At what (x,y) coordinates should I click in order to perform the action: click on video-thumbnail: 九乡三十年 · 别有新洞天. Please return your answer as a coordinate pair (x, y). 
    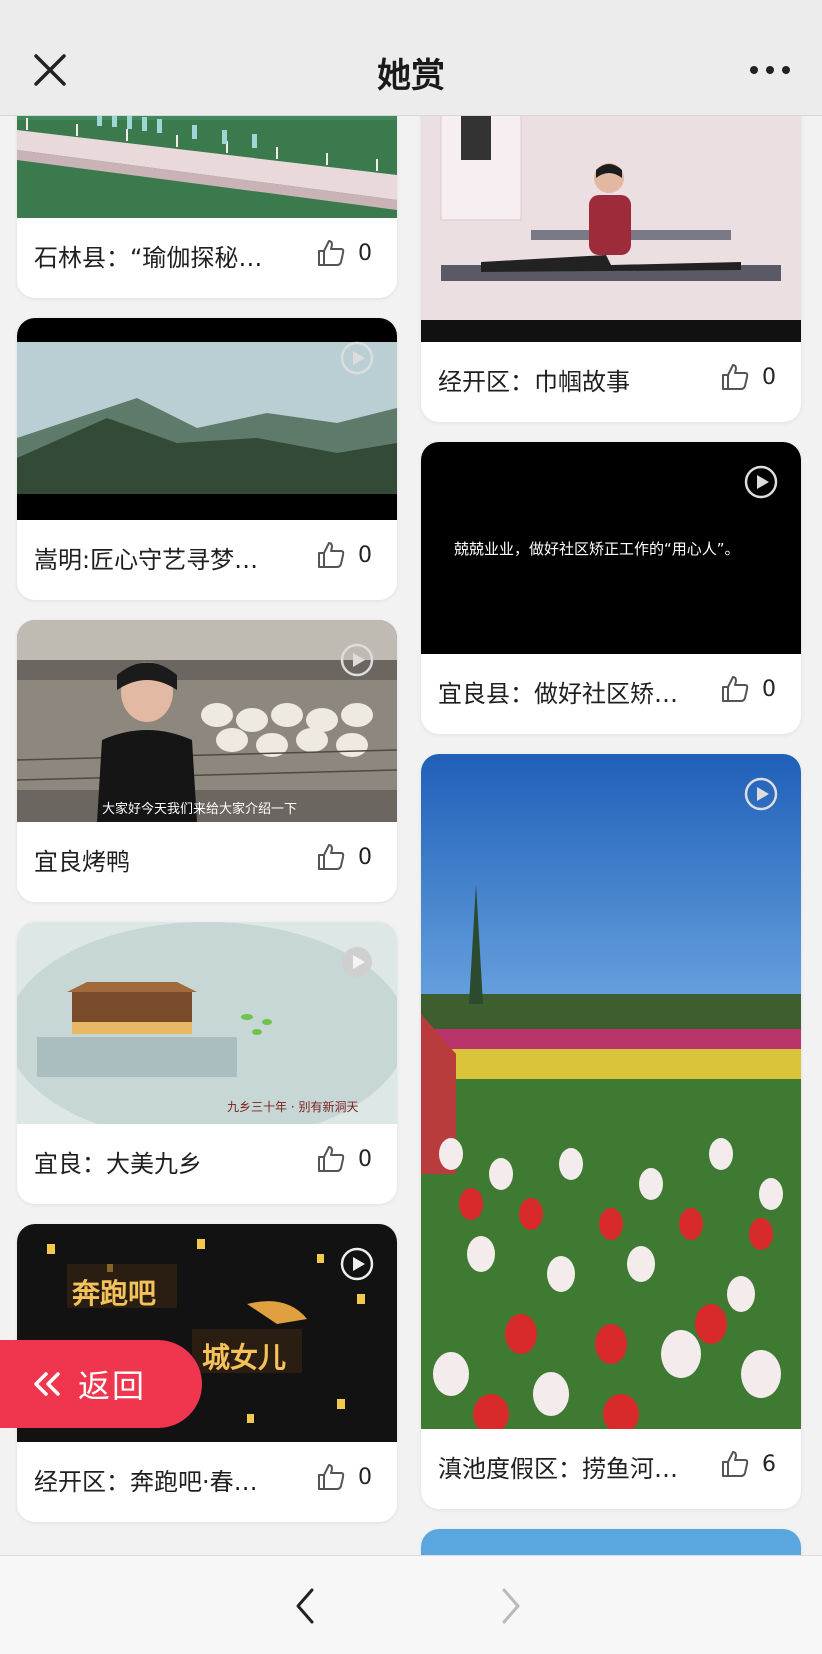
    Looking at the image, I should click on (207, 1023).